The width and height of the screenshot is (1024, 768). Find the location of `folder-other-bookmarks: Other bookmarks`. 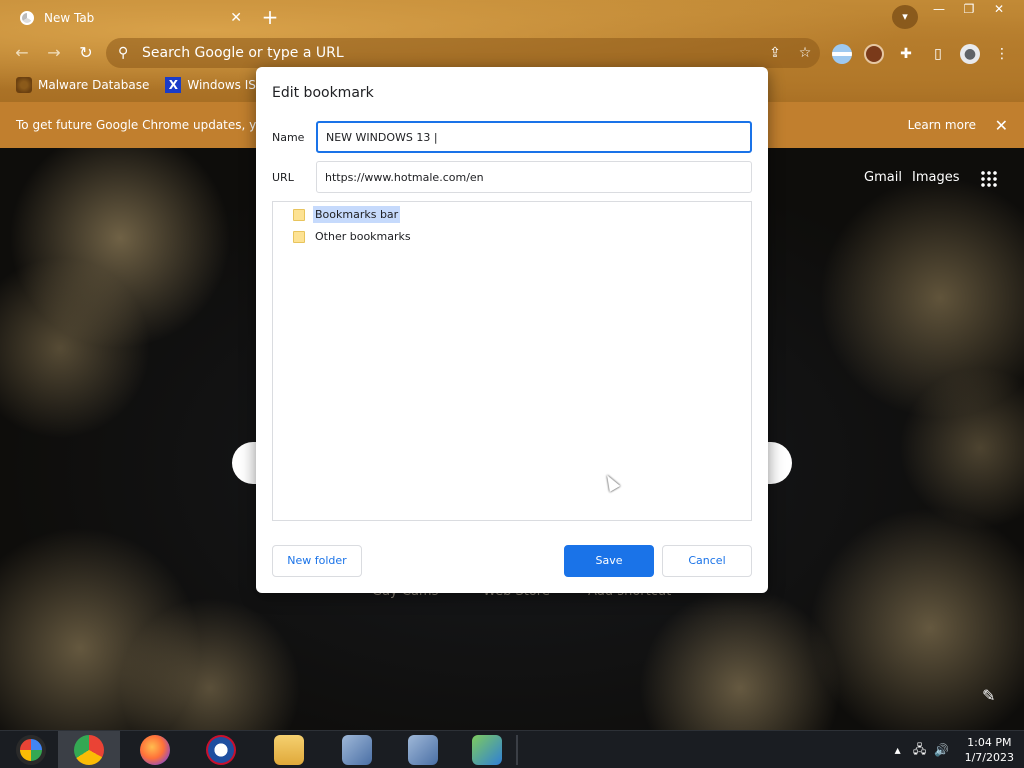

folder-other-bookmarks: Other bookmarks is located at coordinates (353, 236).